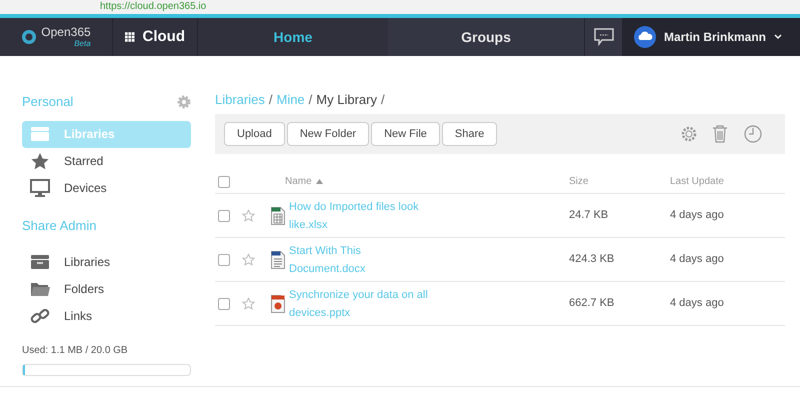 This screenshot has width=800, height=400. Describe the element at coordinates (66, 32) in the screenshot. I see `logo-text: Open365` at that location.